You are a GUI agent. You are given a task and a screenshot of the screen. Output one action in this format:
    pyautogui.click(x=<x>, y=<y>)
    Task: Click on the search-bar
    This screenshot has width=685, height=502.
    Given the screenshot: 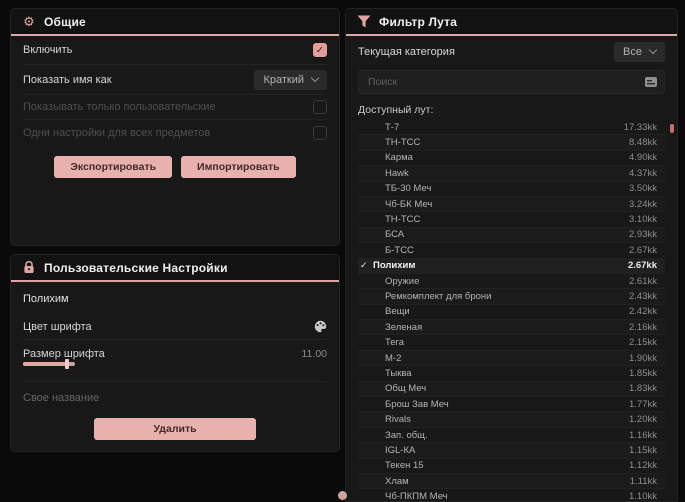 What is the action you would take?
    pyautogui.click(x=511, y=82)
    